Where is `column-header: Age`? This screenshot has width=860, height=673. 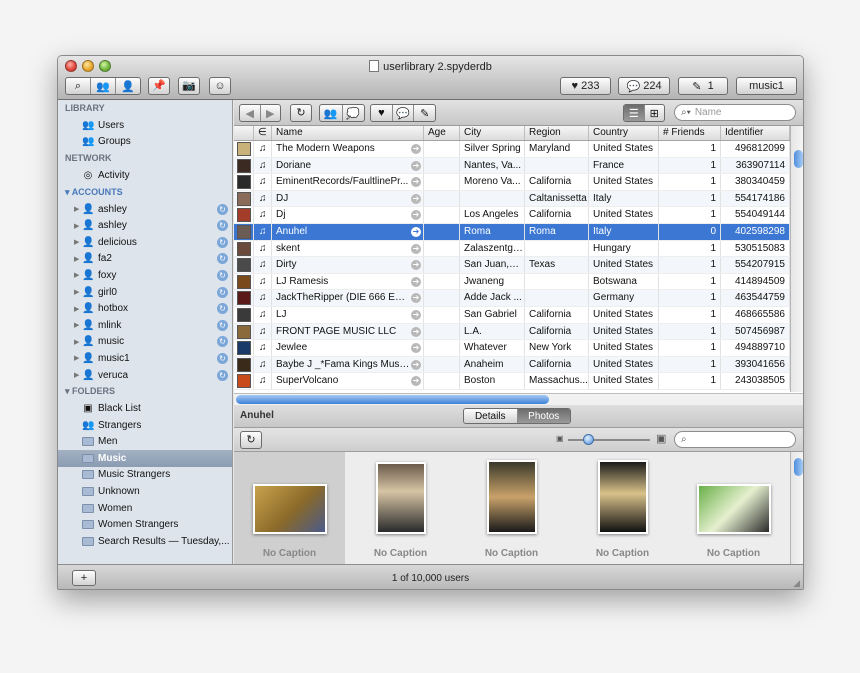 column-header: Age is located at coordinates (442, 133).